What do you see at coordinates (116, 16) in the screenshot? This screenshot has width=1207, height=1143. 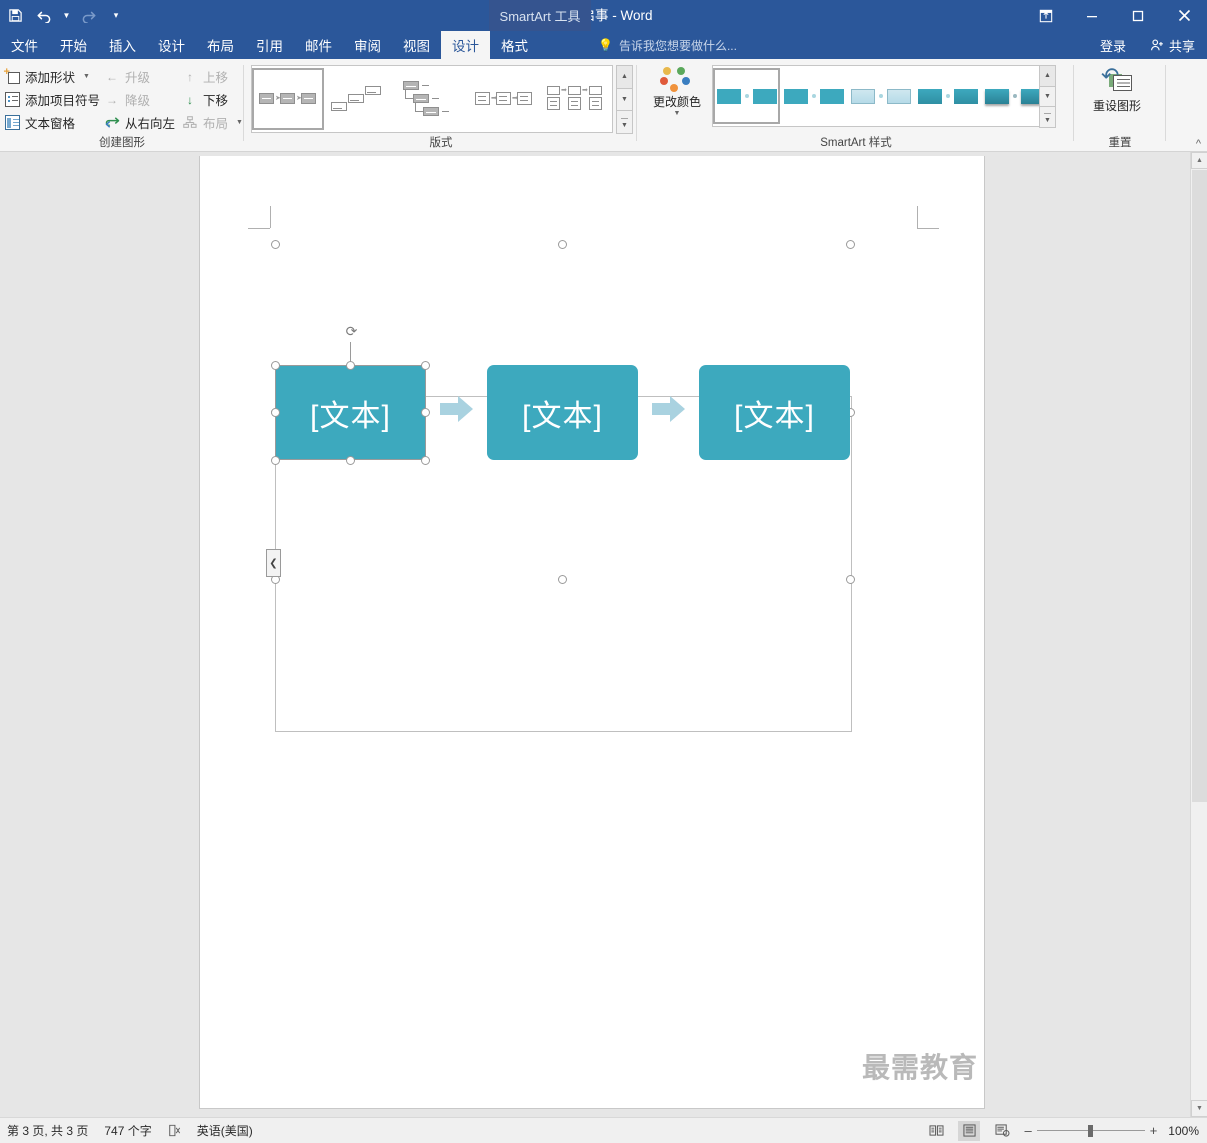 I see `customize-qat-icon: ▾` at bounding box center [116, 16].